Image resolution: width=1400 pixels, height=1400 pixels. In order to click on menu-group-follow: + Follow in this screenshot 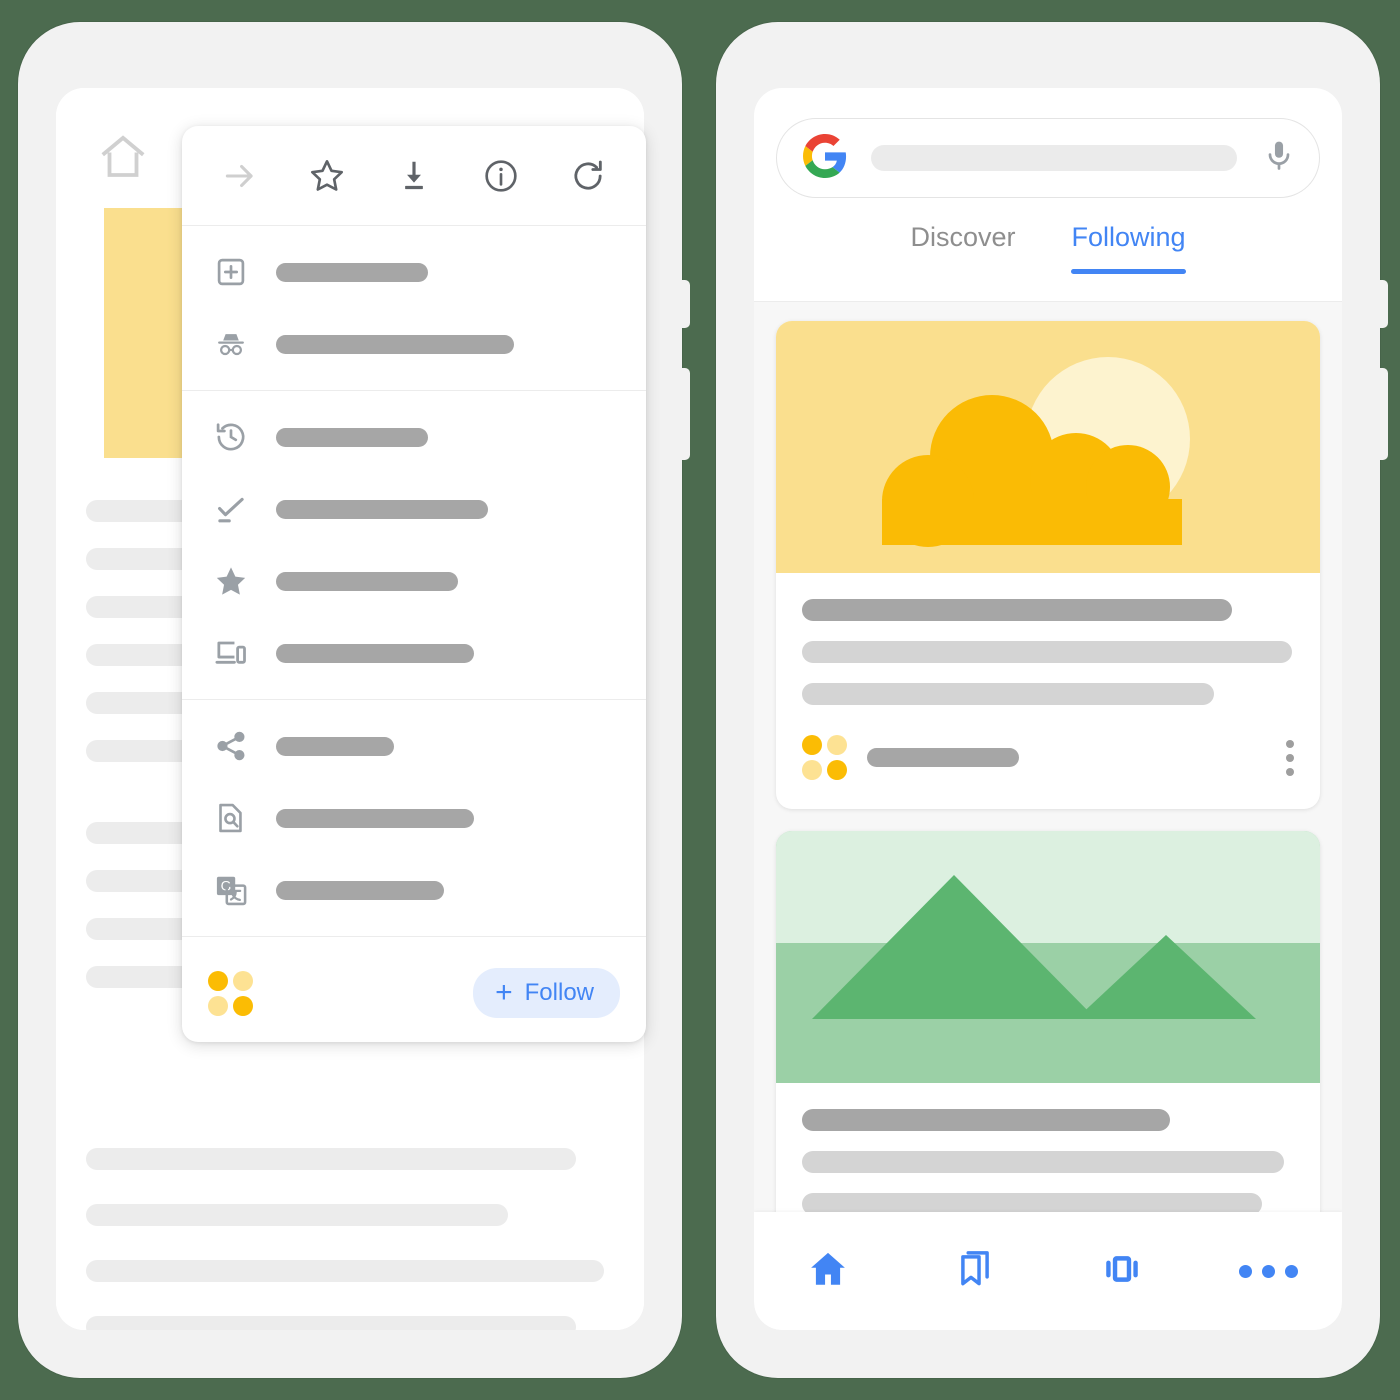, I will do `click(414, 992)`.